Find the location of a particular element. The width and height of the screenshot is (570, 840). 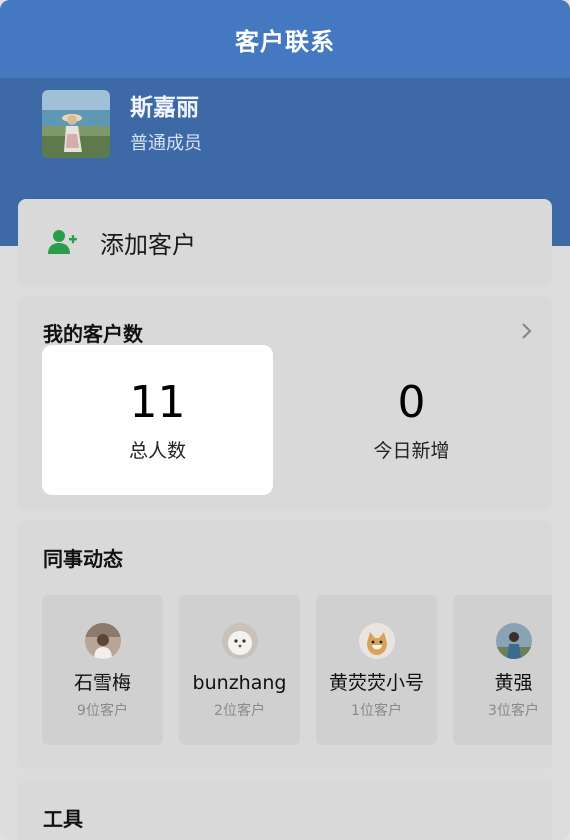

colleague-name: 黄强 is located at coordinates (513, 683).